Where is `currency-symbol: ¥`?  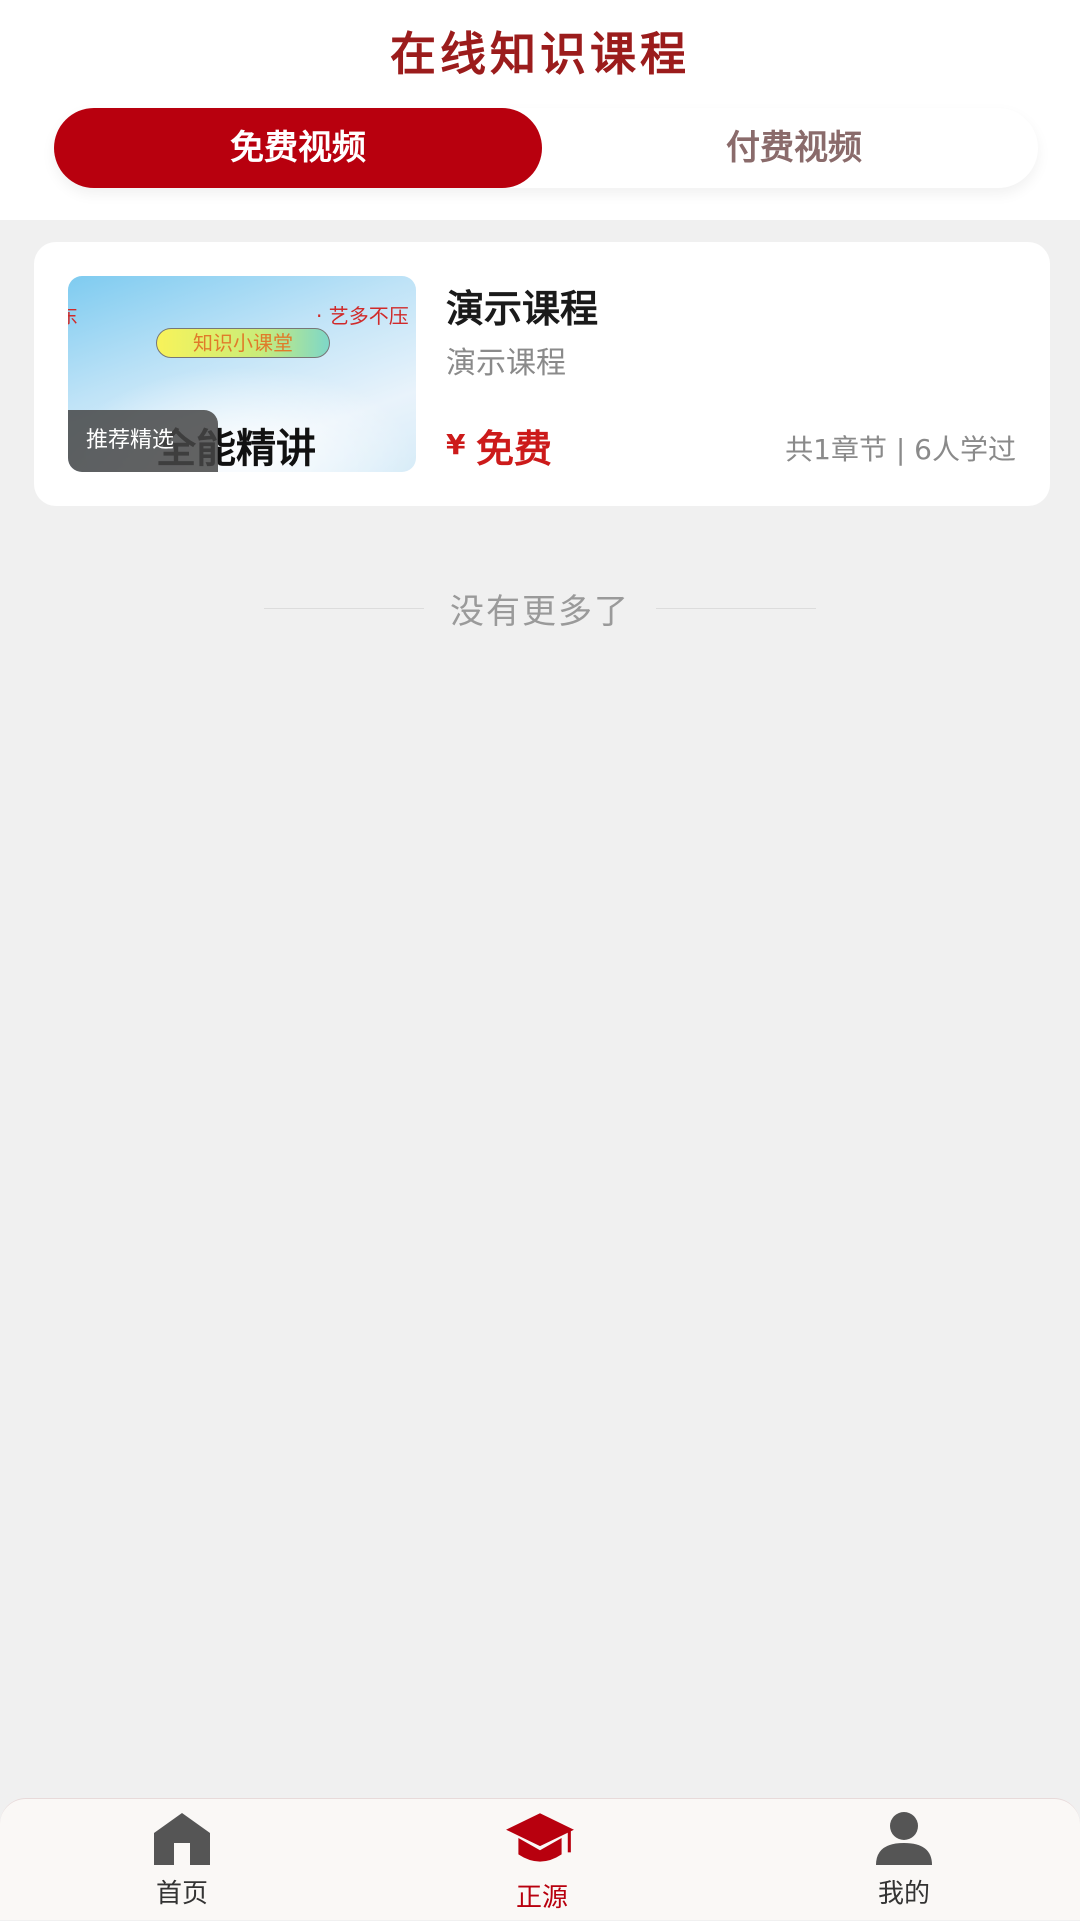 currency-symbol: ¥ is located at coordinates (456, 444).